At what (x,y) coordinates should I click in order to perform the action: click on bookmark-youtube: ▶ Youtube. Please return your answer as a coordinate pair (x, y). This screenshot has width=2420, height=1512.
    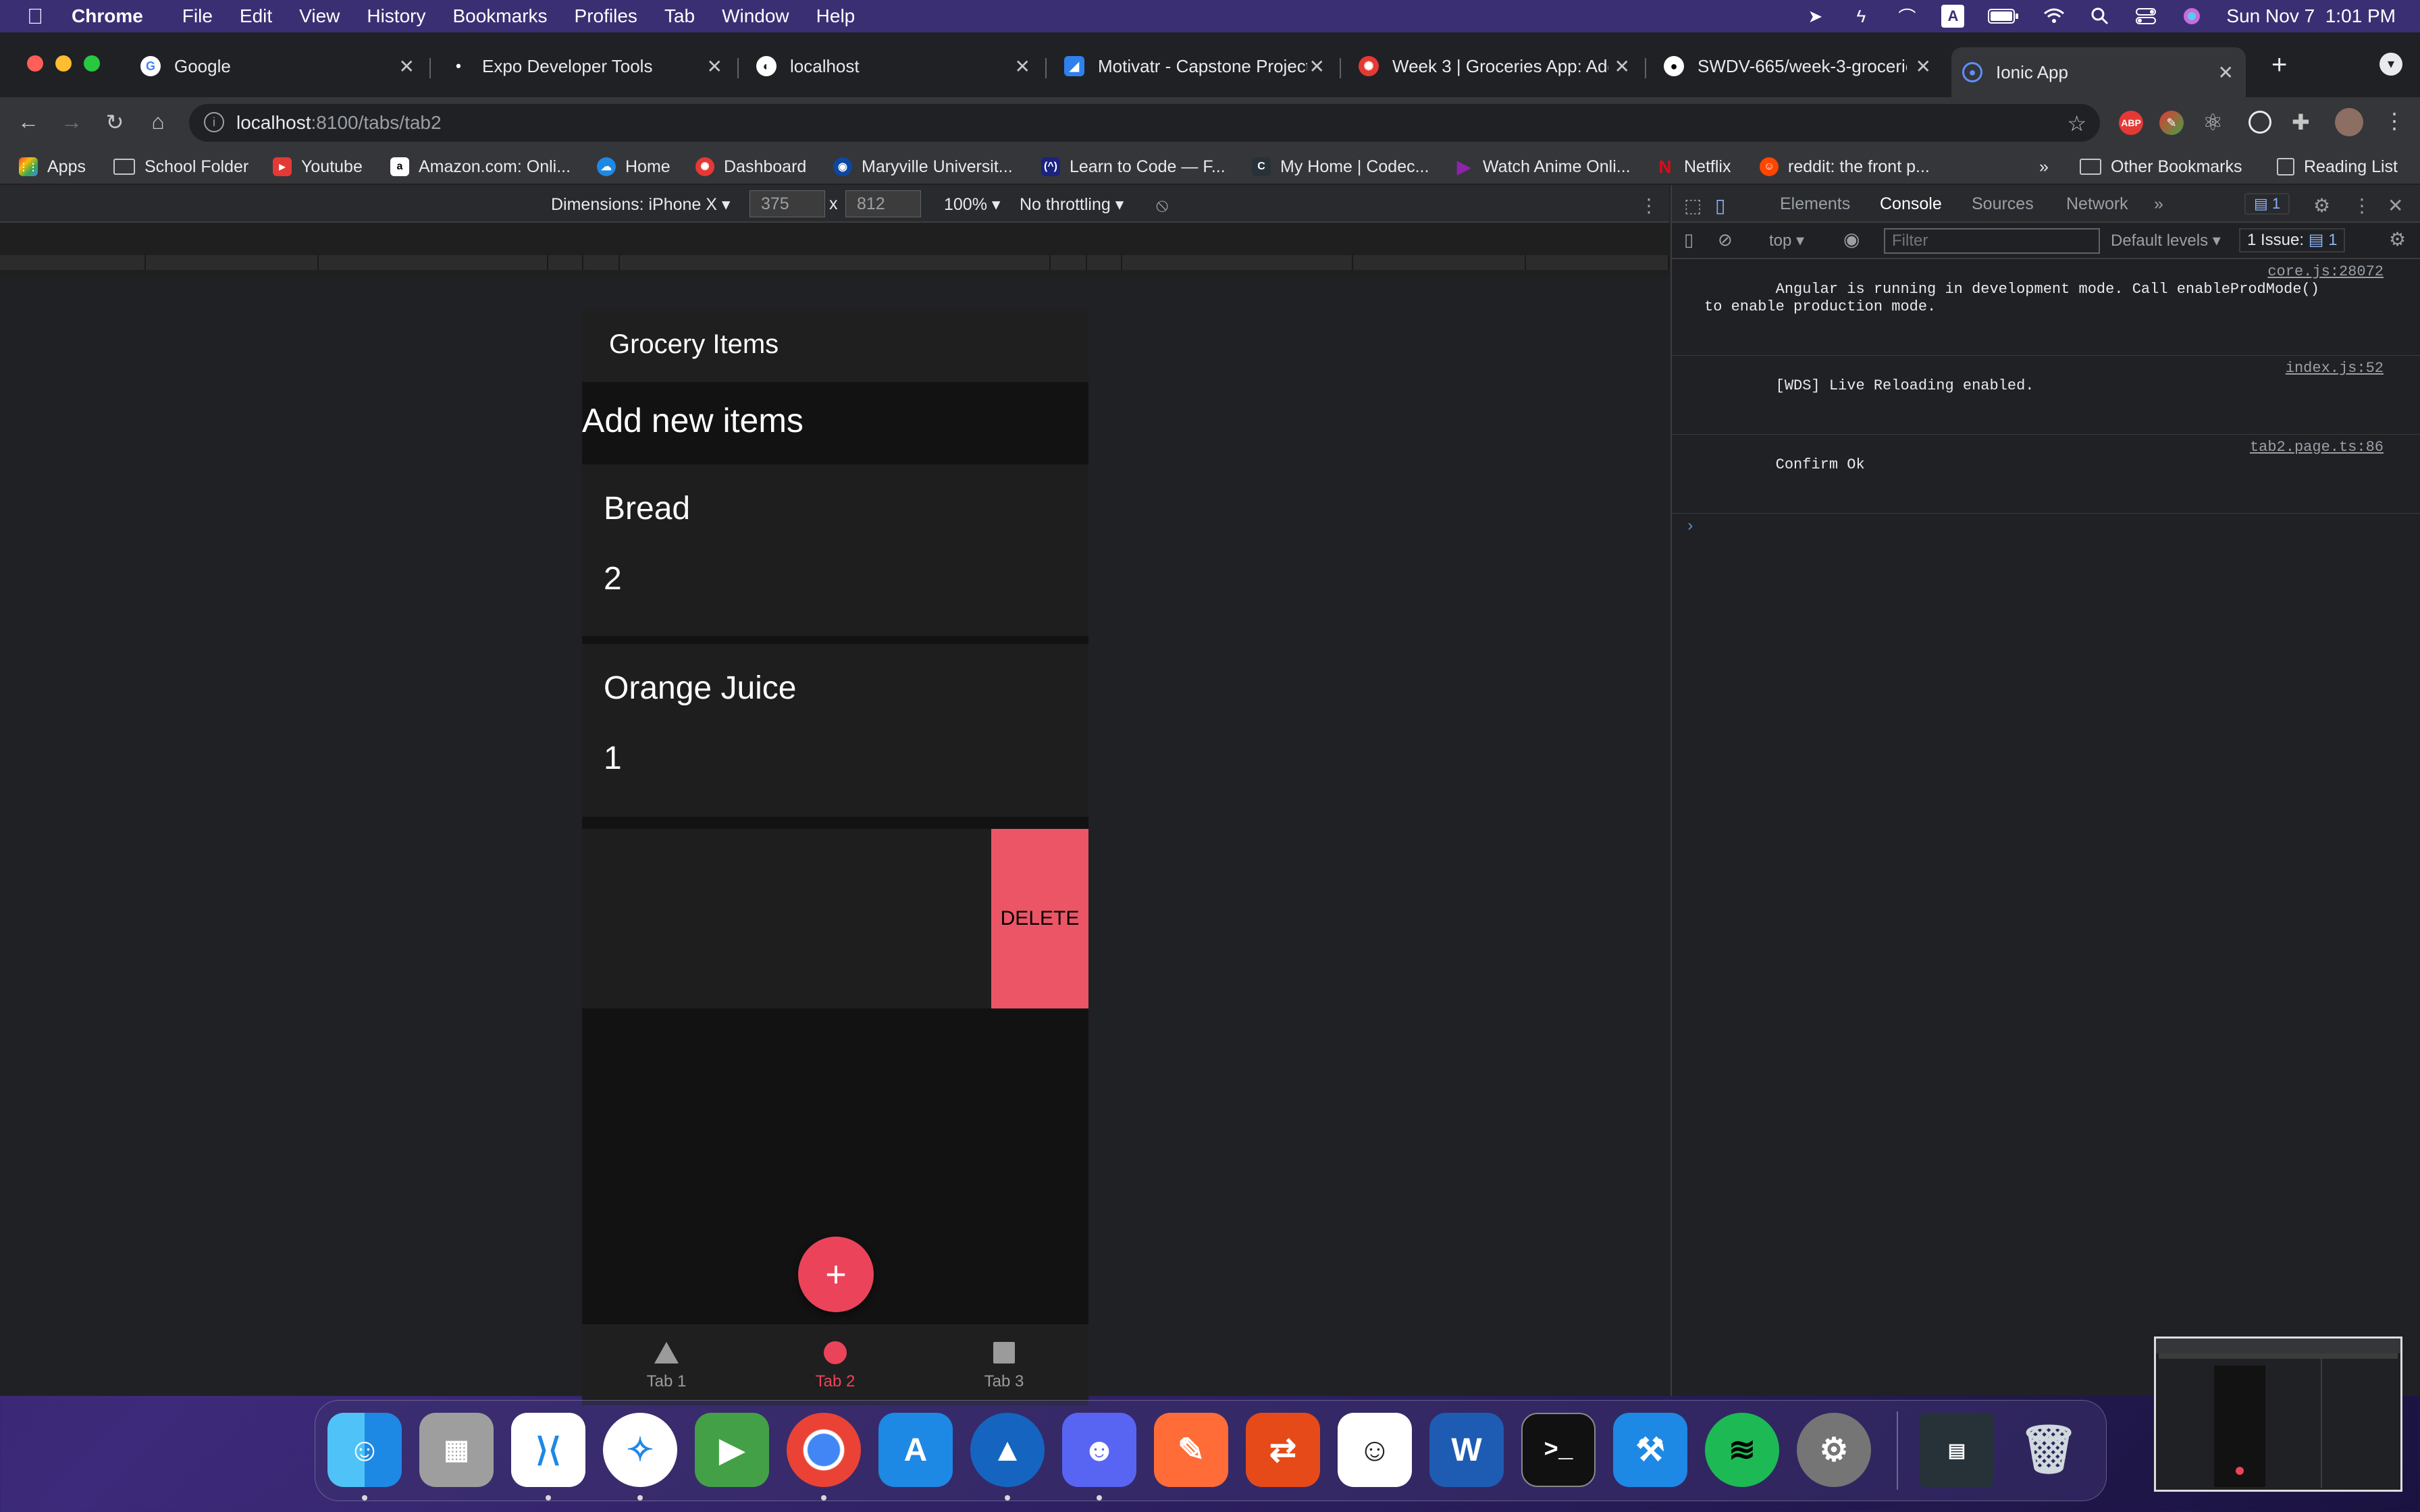
    Looking at the image, I should click on (318, 166).